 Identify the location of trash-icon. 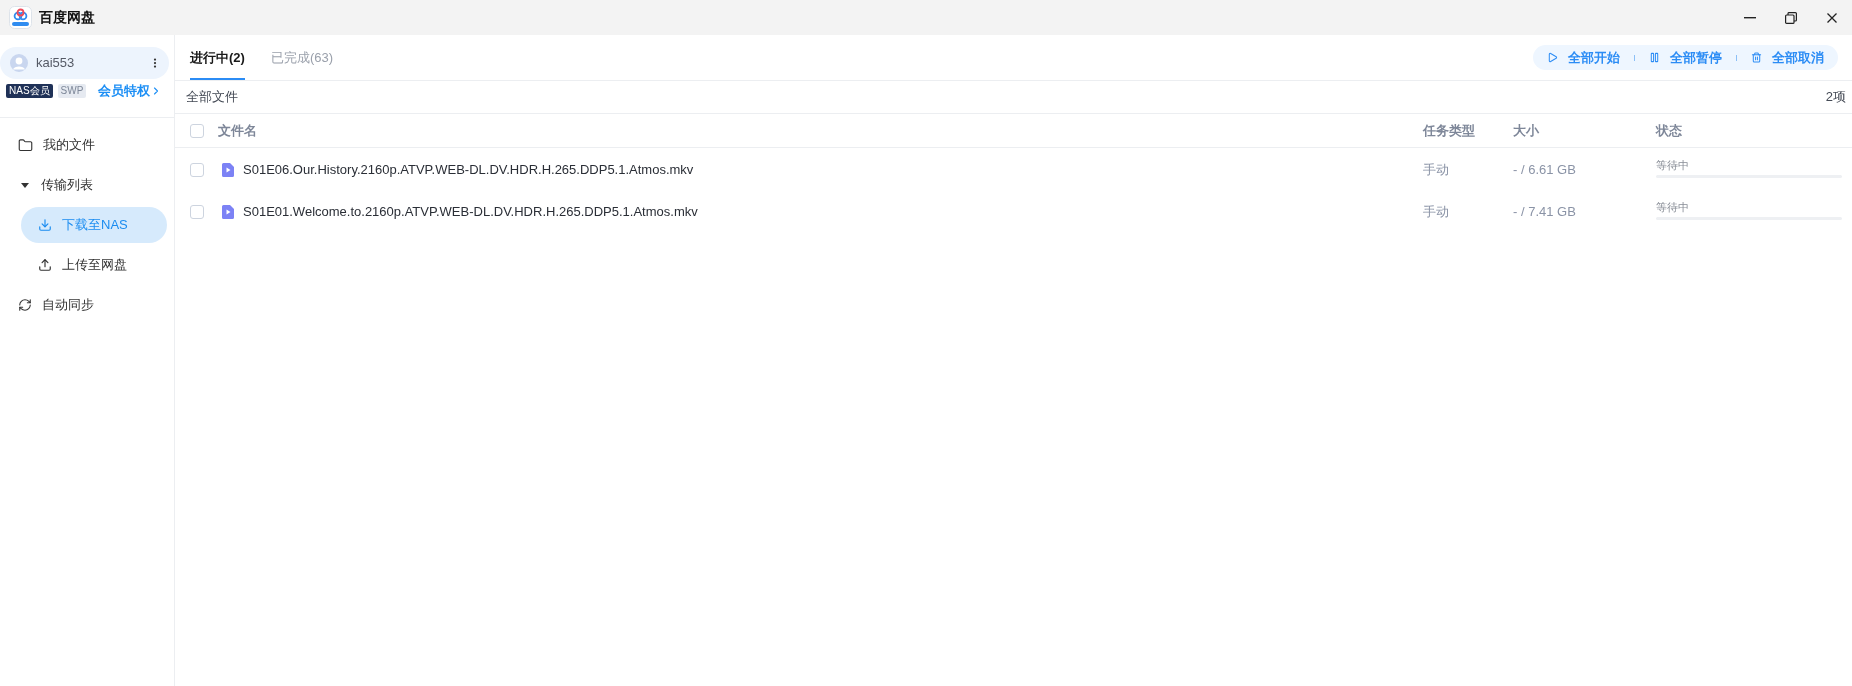
(1756, 57).